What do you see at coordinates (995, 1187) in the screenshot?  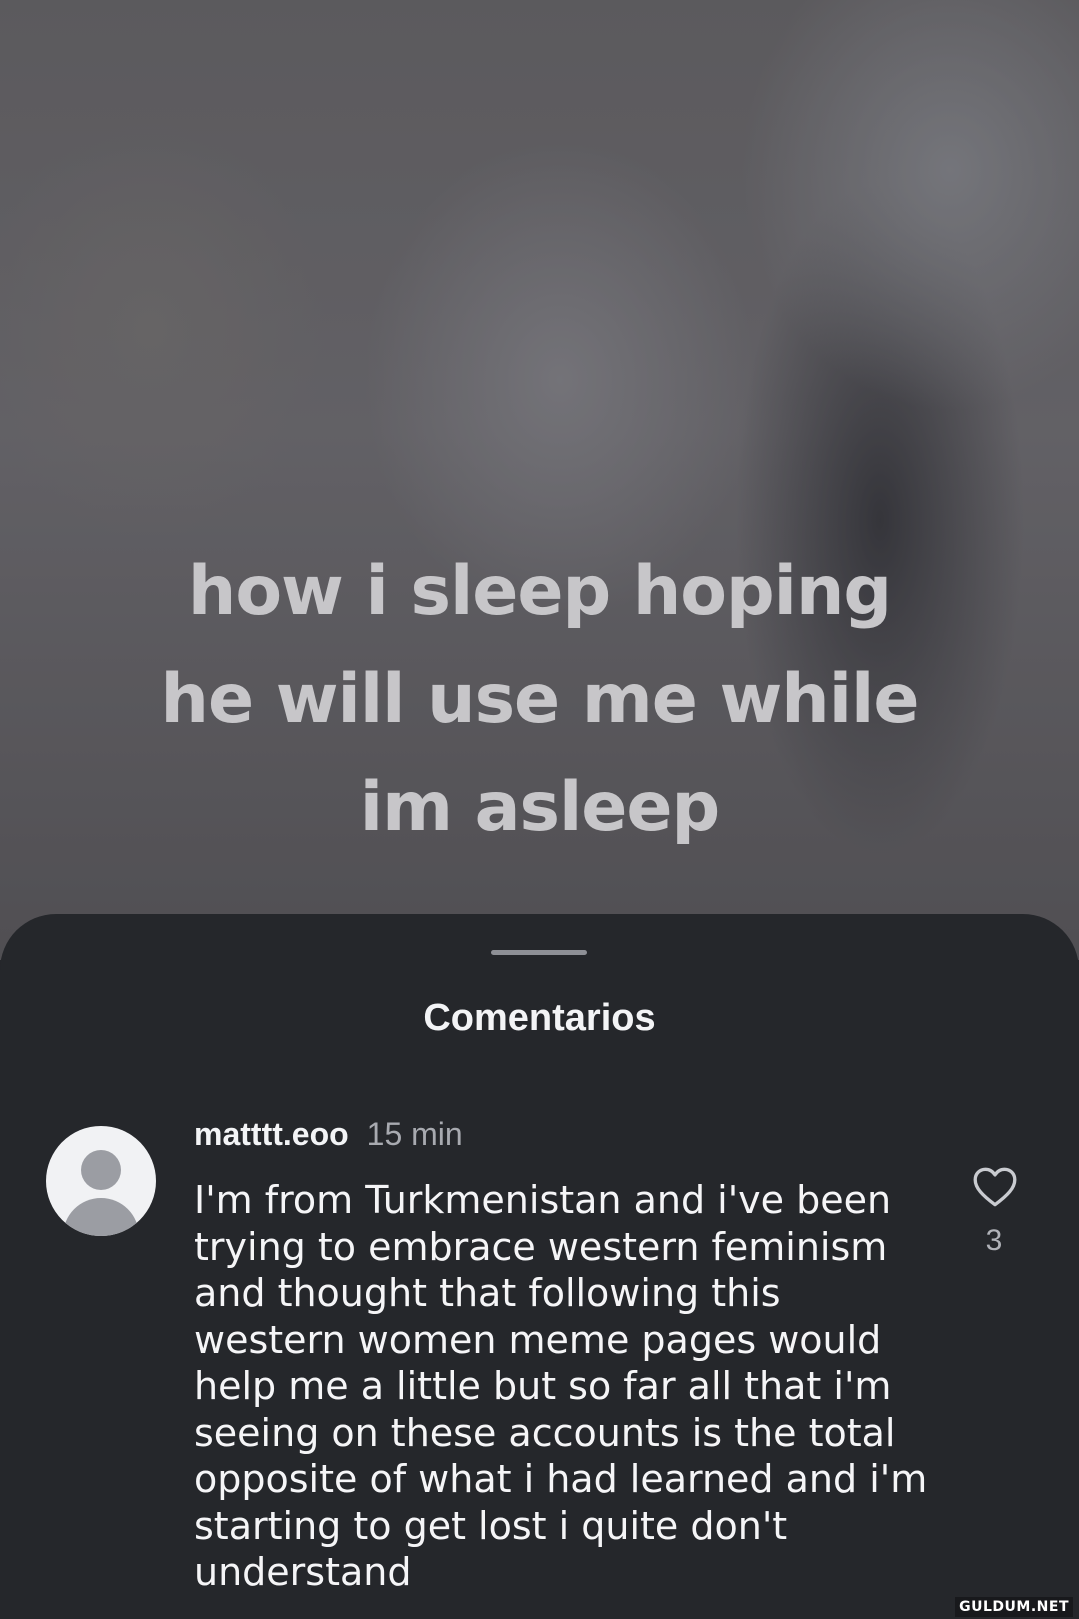 I see `heart-icon` at bounding box center [995, 1187].